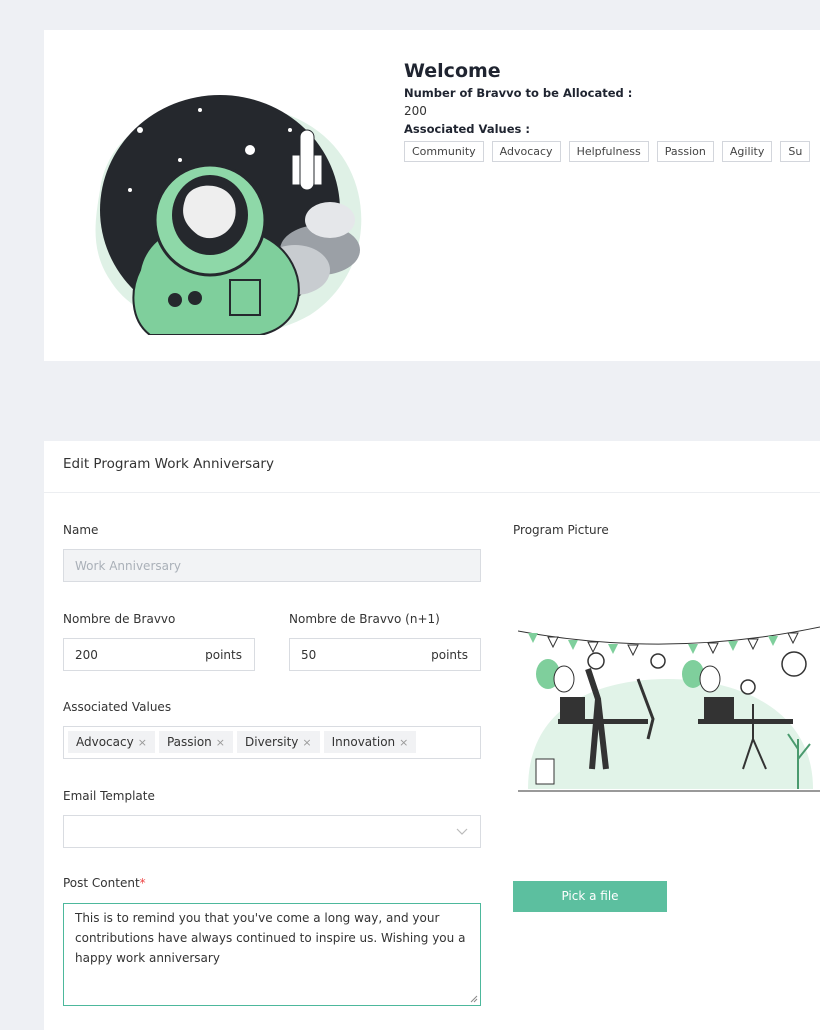 This screenshot has width=820, height=1030. Describe the element at coordinates (526, 151) in the screenshot. I see `value-tag: Advocacy` at that location.